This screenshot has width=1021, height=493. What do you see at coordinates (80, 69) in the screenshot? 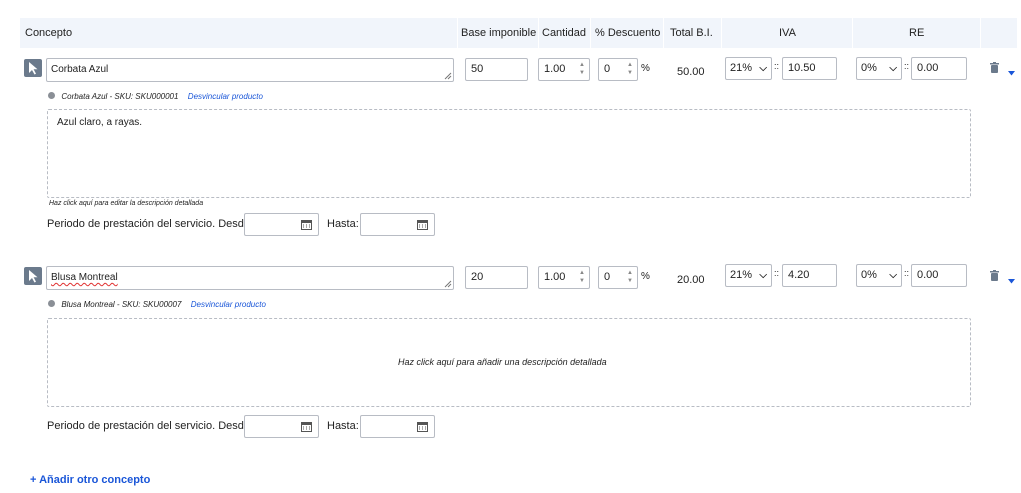
I see `concept-text: Corbata Azul` at bounding box center [80, 69].